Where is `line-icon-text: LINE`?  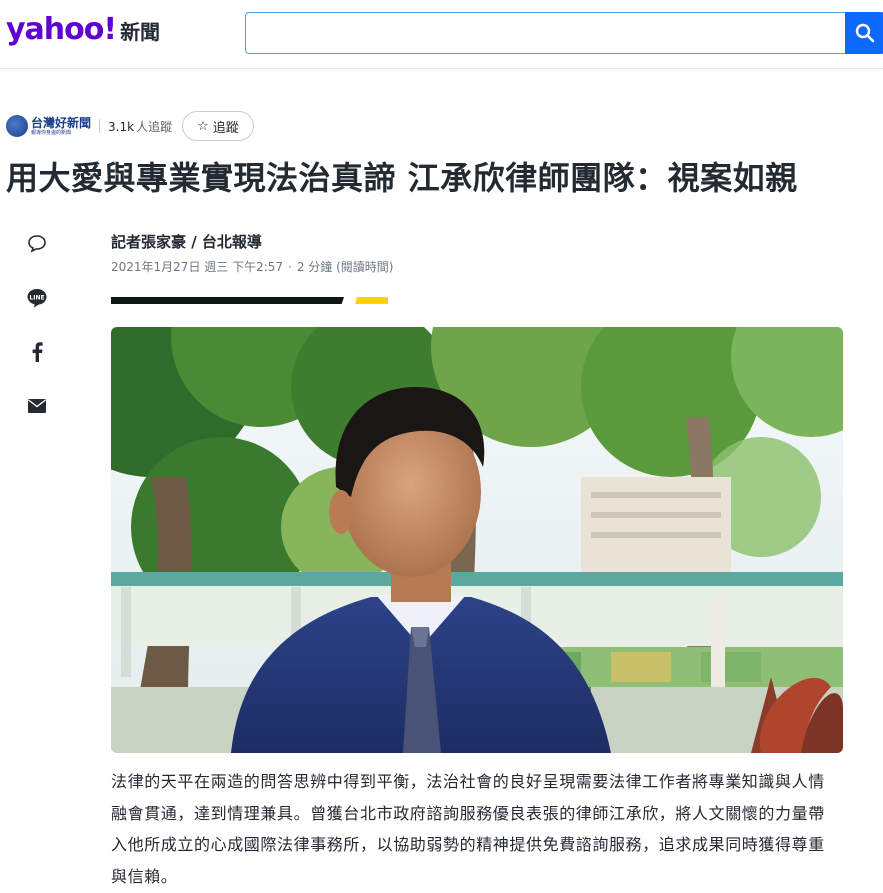
line-icon-text: LINE is located at coordinates (36, 297).